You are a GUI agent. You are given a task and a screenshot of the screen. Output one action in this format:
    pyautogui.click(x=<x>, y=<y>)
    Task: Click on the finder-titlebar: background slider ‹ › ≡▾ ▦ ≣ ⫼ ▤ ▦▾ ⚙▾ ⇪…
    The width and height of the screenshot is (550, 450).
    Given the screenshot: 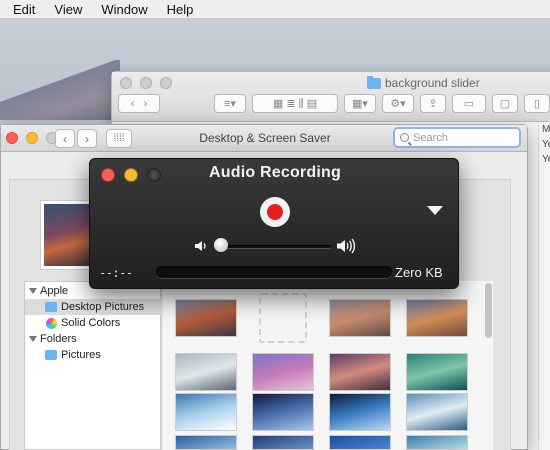 What is the action you would take?
    pyautogui.click(x=331, y=97)
    